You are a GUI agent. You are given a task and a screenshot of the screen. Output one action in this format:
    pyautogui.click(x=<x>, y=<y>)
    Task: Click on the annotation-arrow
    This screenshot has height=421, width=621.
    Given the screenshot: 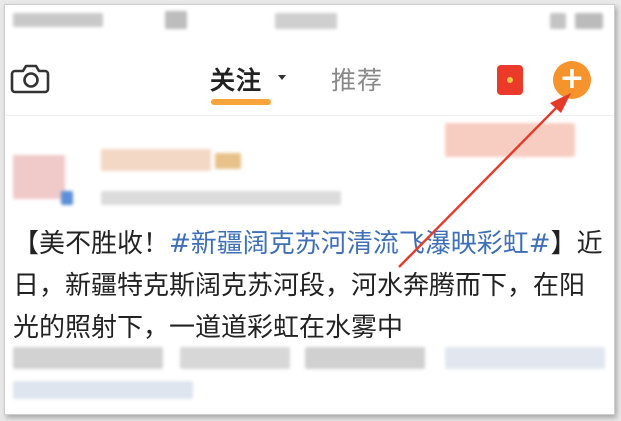 What is the action you would take?
    pyautogui.click(x=484, y=180)
    